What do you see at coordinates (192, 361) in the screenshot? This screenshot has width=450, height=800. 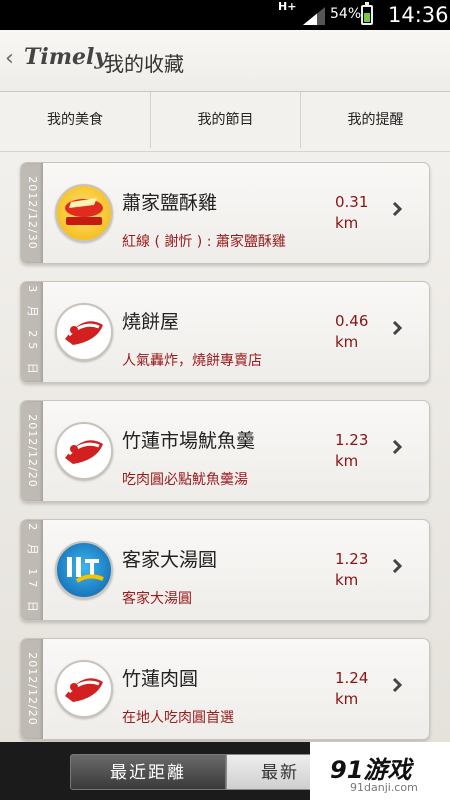 I see `restaurant-description: 人氣轟炸，燒餅專賣店` at bounding box center [192, 361].